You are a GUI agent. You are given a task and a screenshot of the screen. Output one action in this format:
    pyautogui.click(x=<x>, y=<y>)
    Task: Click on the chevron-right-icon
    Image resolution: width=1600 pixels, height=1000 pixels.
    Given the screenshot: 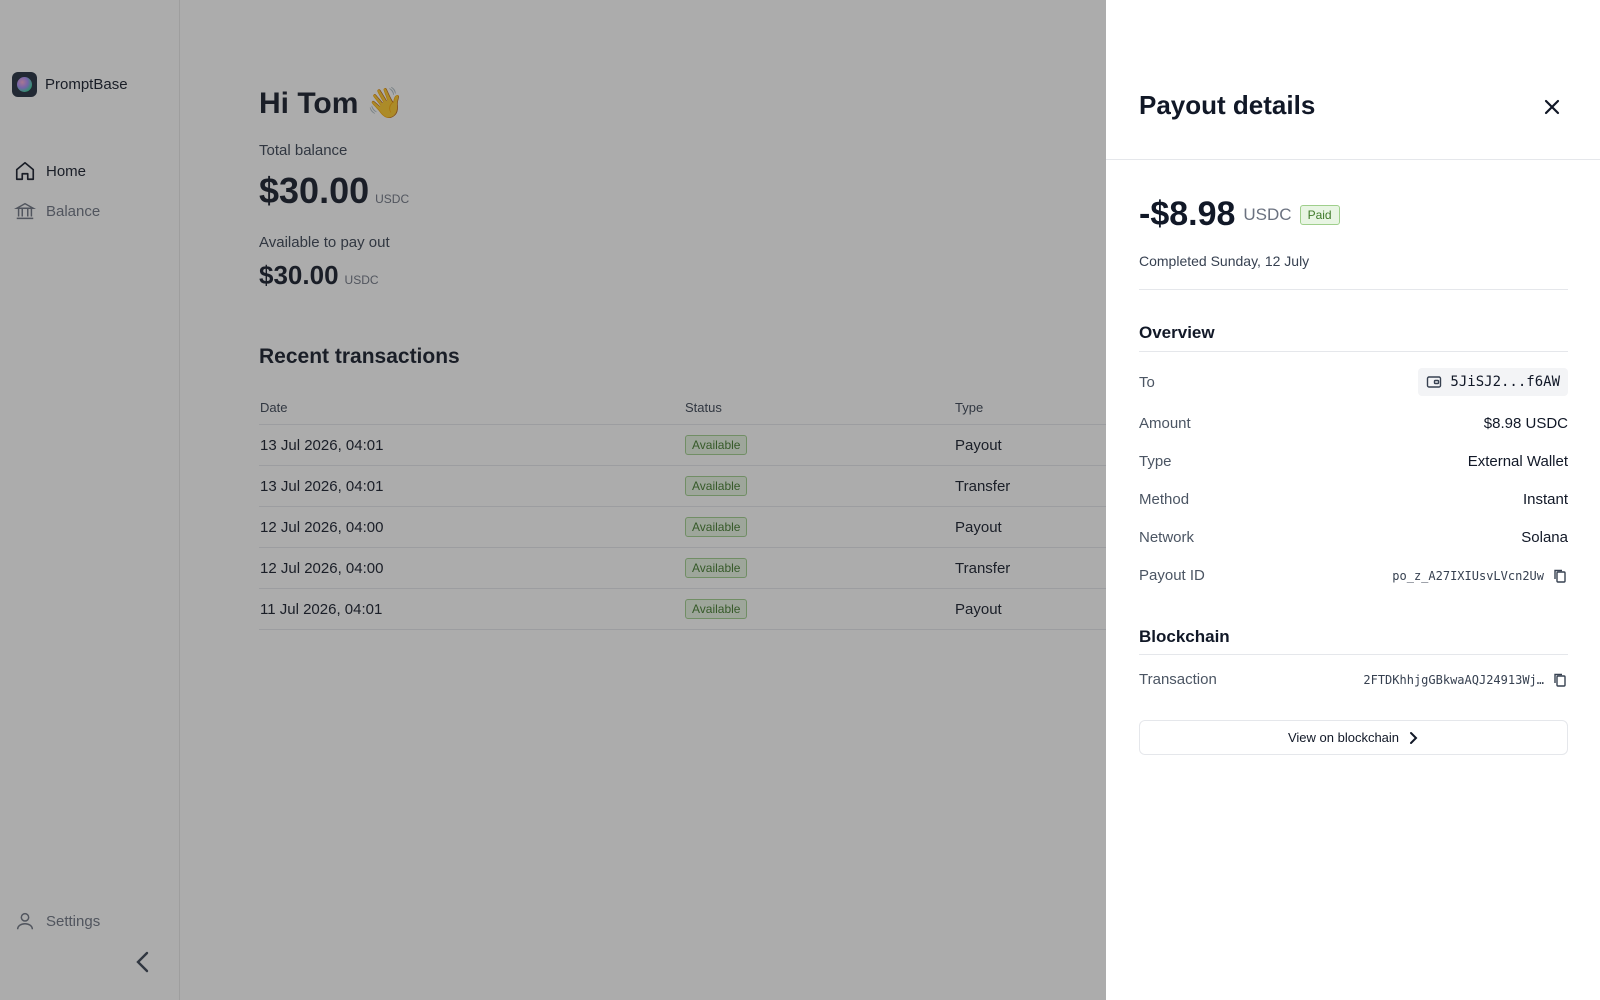 What is the action you would take?
    pyautogui.click(x=1414, y=737)
    